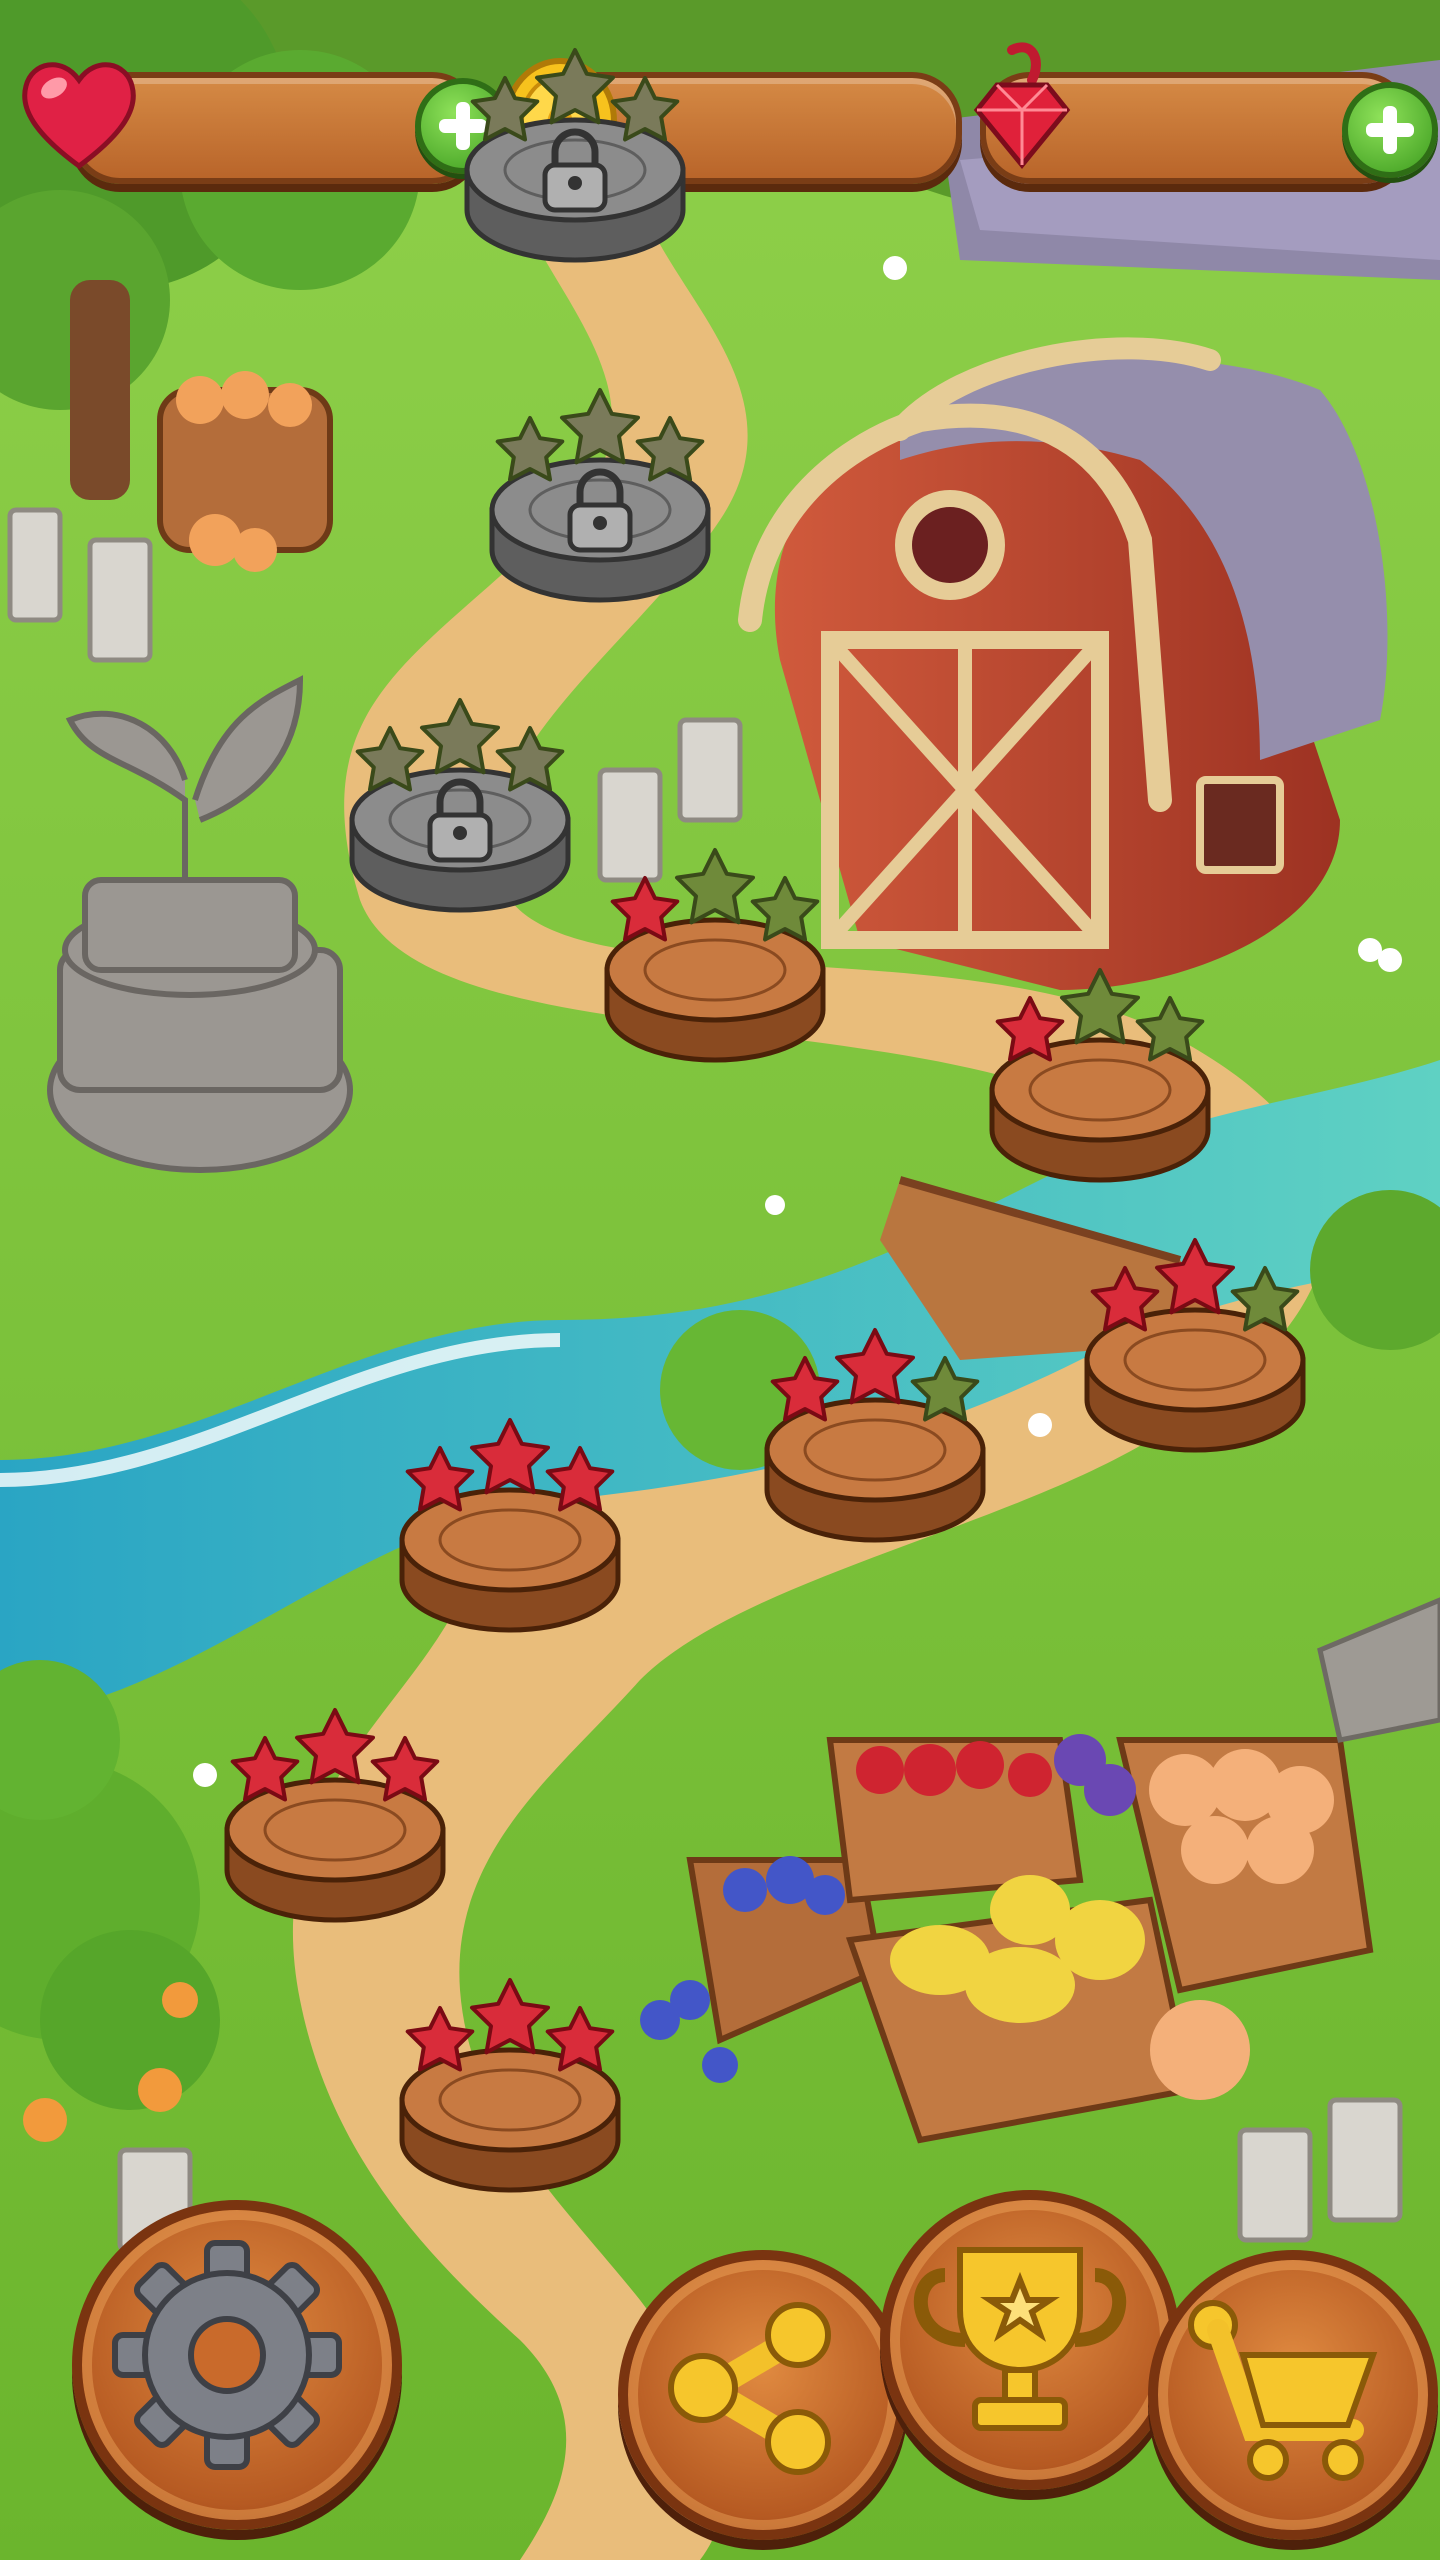 Image resolution: width=1440 pixels, height=2560 pixels. I want to click on shop-button, so click(1293, 2395).